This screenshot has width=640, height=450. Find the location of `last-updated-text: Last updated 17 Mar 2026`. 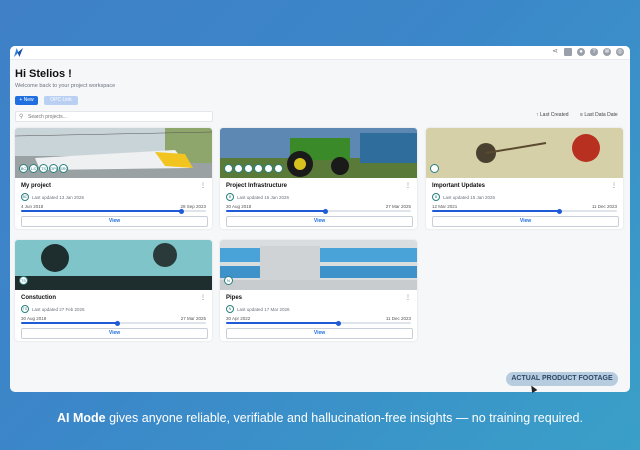

last-updated-text: Last updated 17 Mar 2026 is located at coordinates (263, 309).